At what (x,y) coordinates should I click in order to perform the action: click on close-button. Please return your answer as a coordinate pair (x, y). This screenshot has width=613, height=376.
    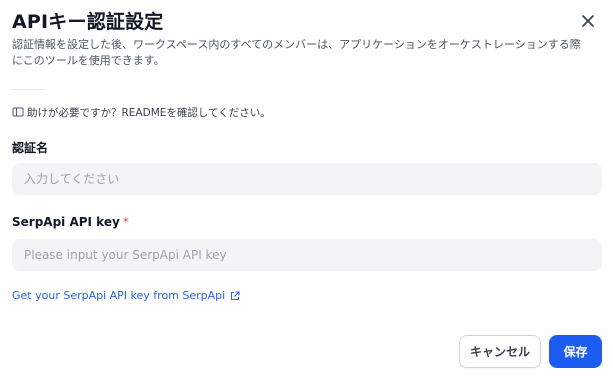
    Looking at the image, I should click on (588, 21).